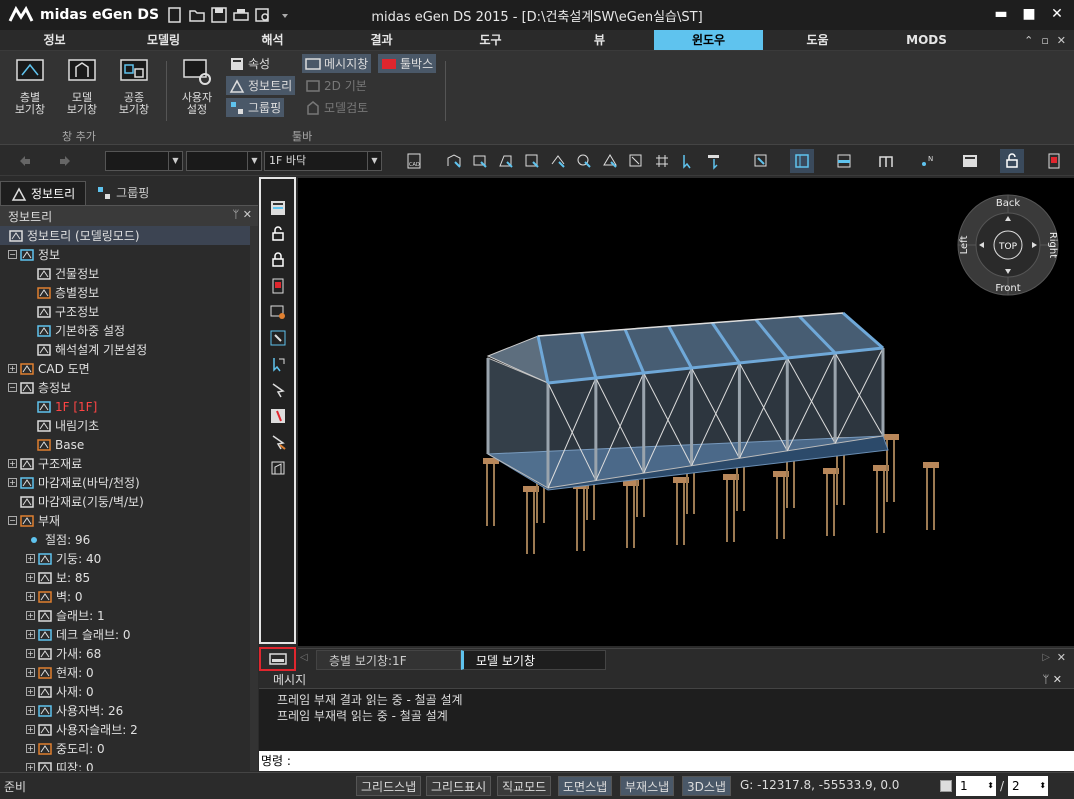 The image size is (1074, 799). What do you see at coordinates (459, 786) in the screenshot?
I see `grid-display-toggle: 그리드표시` at bounding box center [459, 786].